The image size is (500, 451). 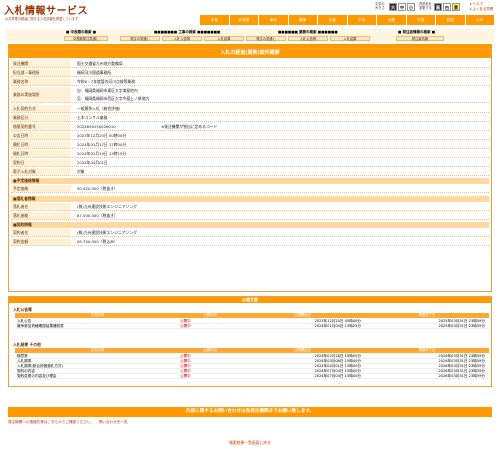 What do you see at coordinates (308, 32) in the screenshot?
I see `nav-group-gyomu: ■■■■■■ 業務の検索 ■■■■■■` at bounding box center [308, 32].